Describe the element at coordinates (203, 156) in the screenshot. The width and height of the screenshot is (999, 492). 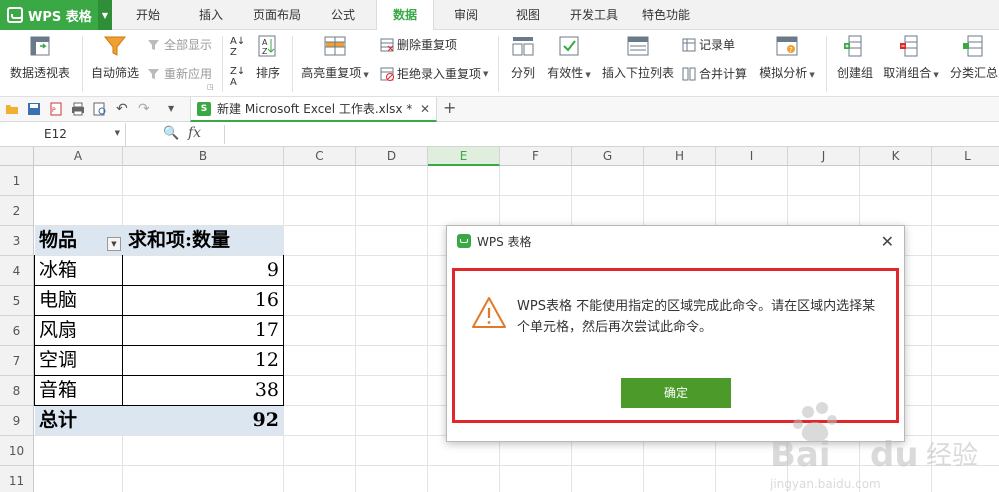
I see `column-header-b: B` at that location.